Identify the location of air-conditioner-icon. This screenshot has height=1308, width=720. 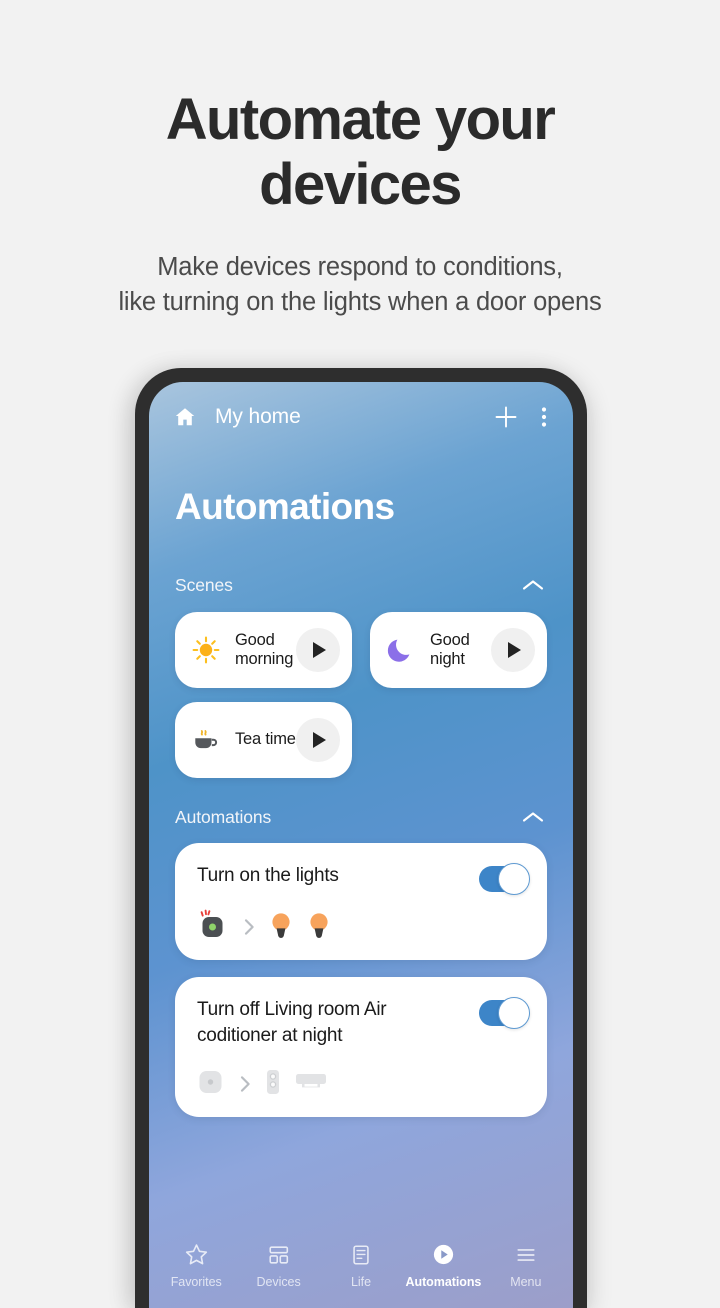
(311, 1083).